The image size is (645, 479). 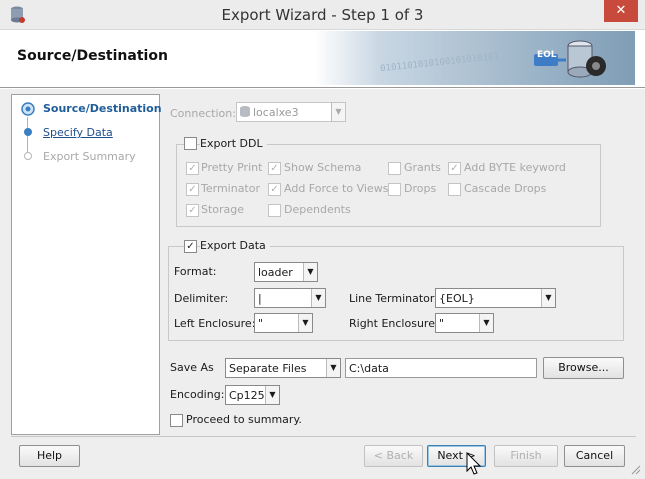 I want to click on export-ddl-checkbox, so click(x=190, y=143).